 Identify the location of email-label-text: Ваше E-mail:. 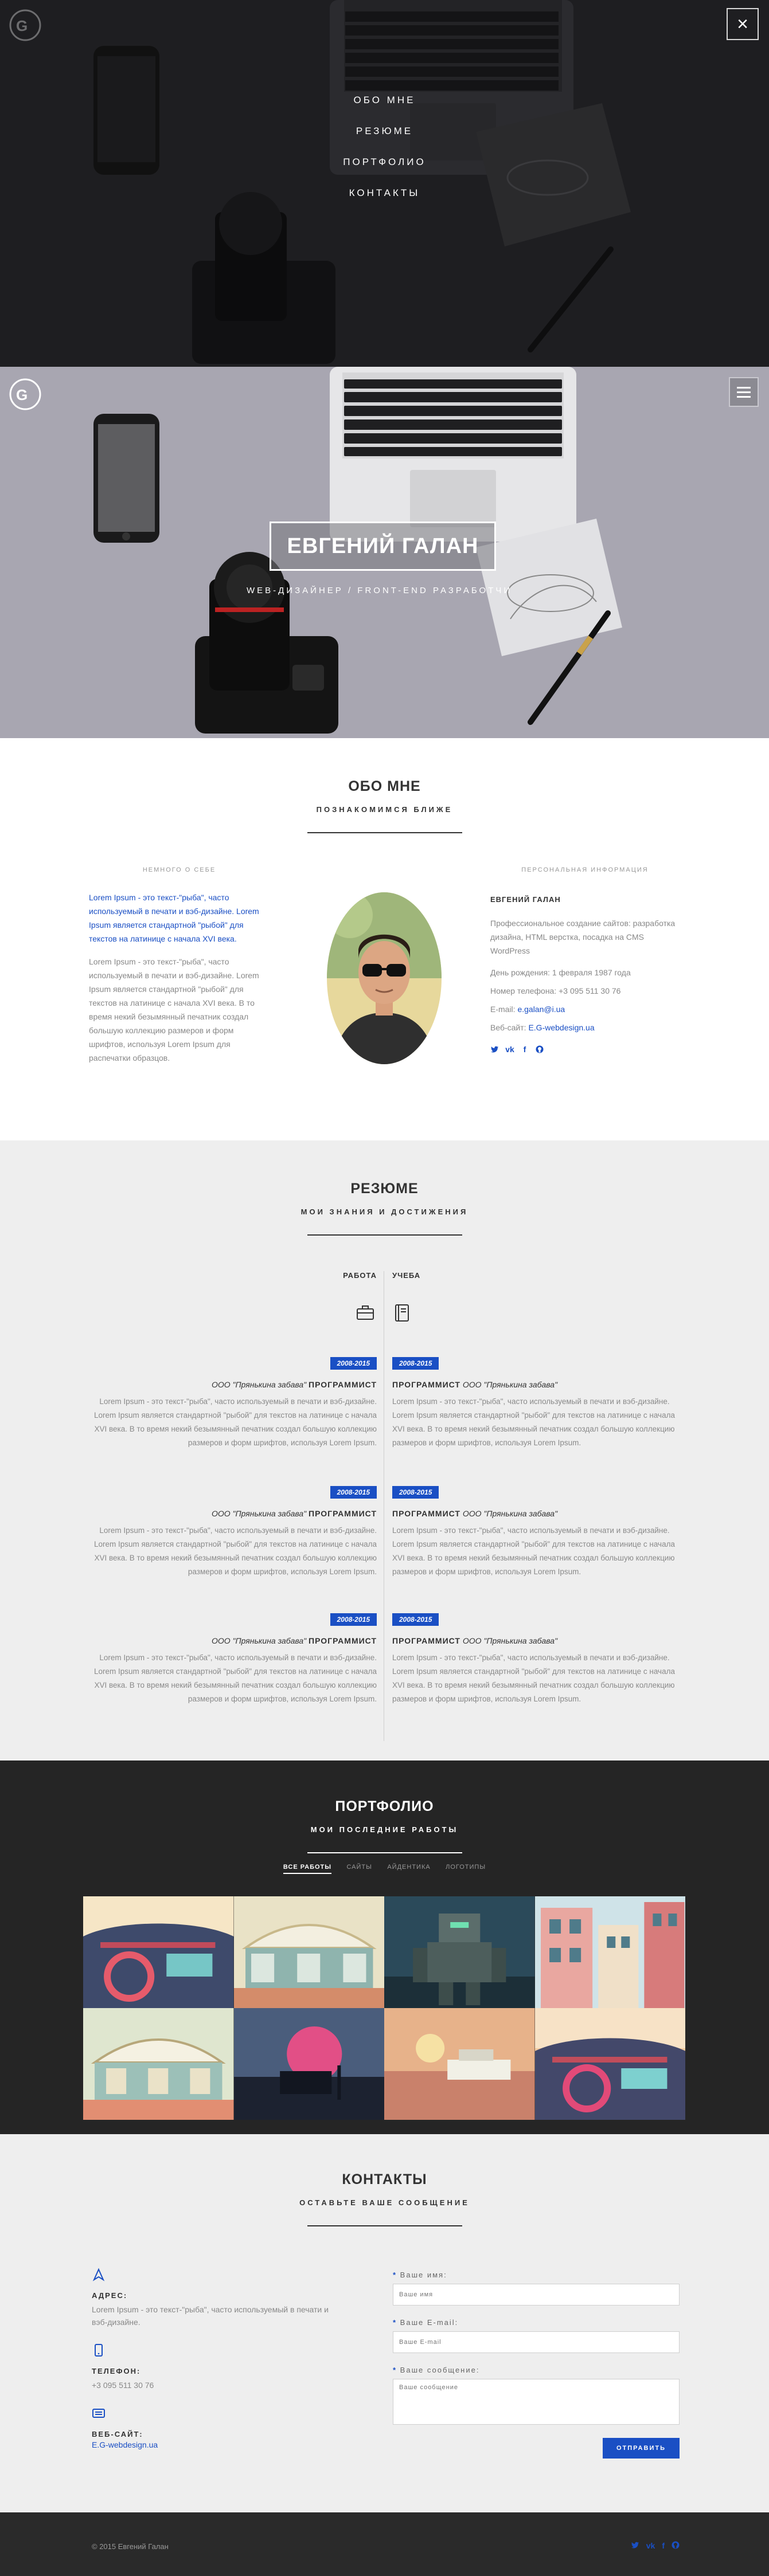
(429, 2322).